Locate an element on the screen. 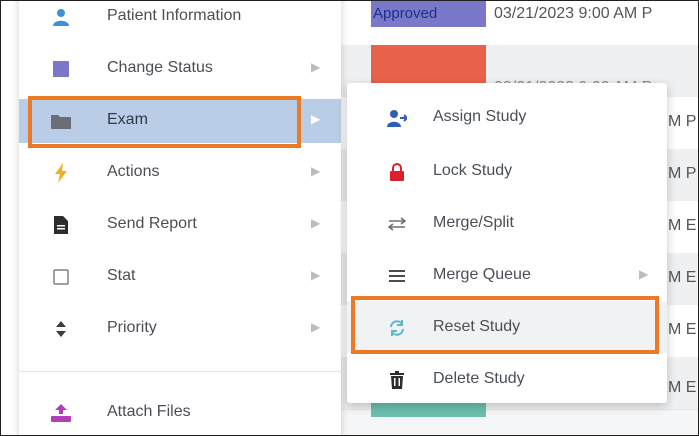 Image resolution: width=699 pixels, height=436 pixels. submenu-item-assign-study: Assign Study is located at coordinates (507, 117).